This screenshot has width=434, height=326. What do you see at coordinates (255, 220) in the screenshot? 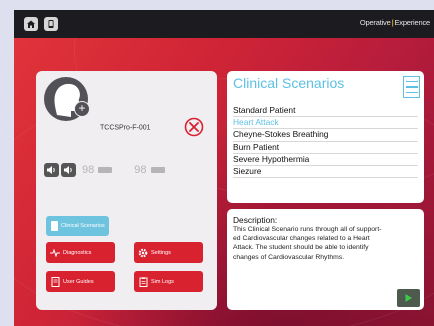
I see `description-title: Description:` at bounding box center [255, 220].